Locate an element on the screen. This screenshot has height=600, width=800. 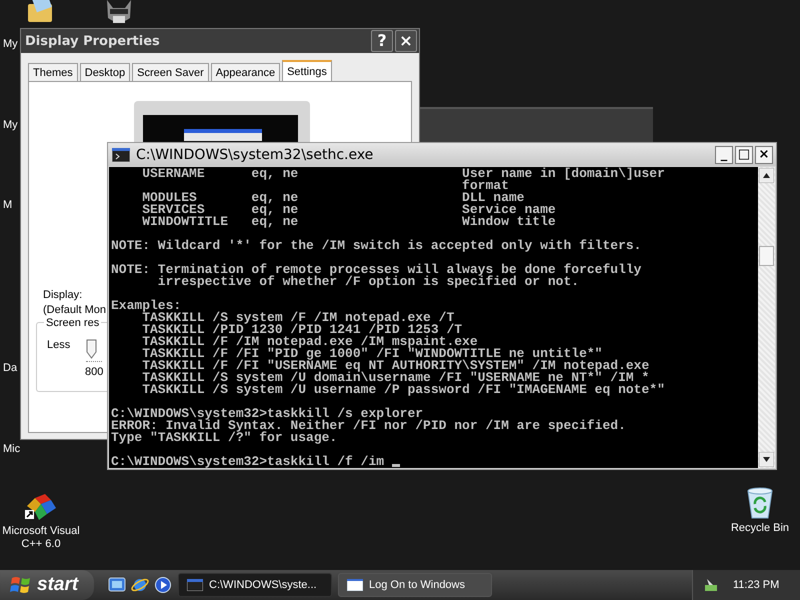
window-title: C:\WINDOWS\system32\sethc.exe is located at coordinates (255, 154).